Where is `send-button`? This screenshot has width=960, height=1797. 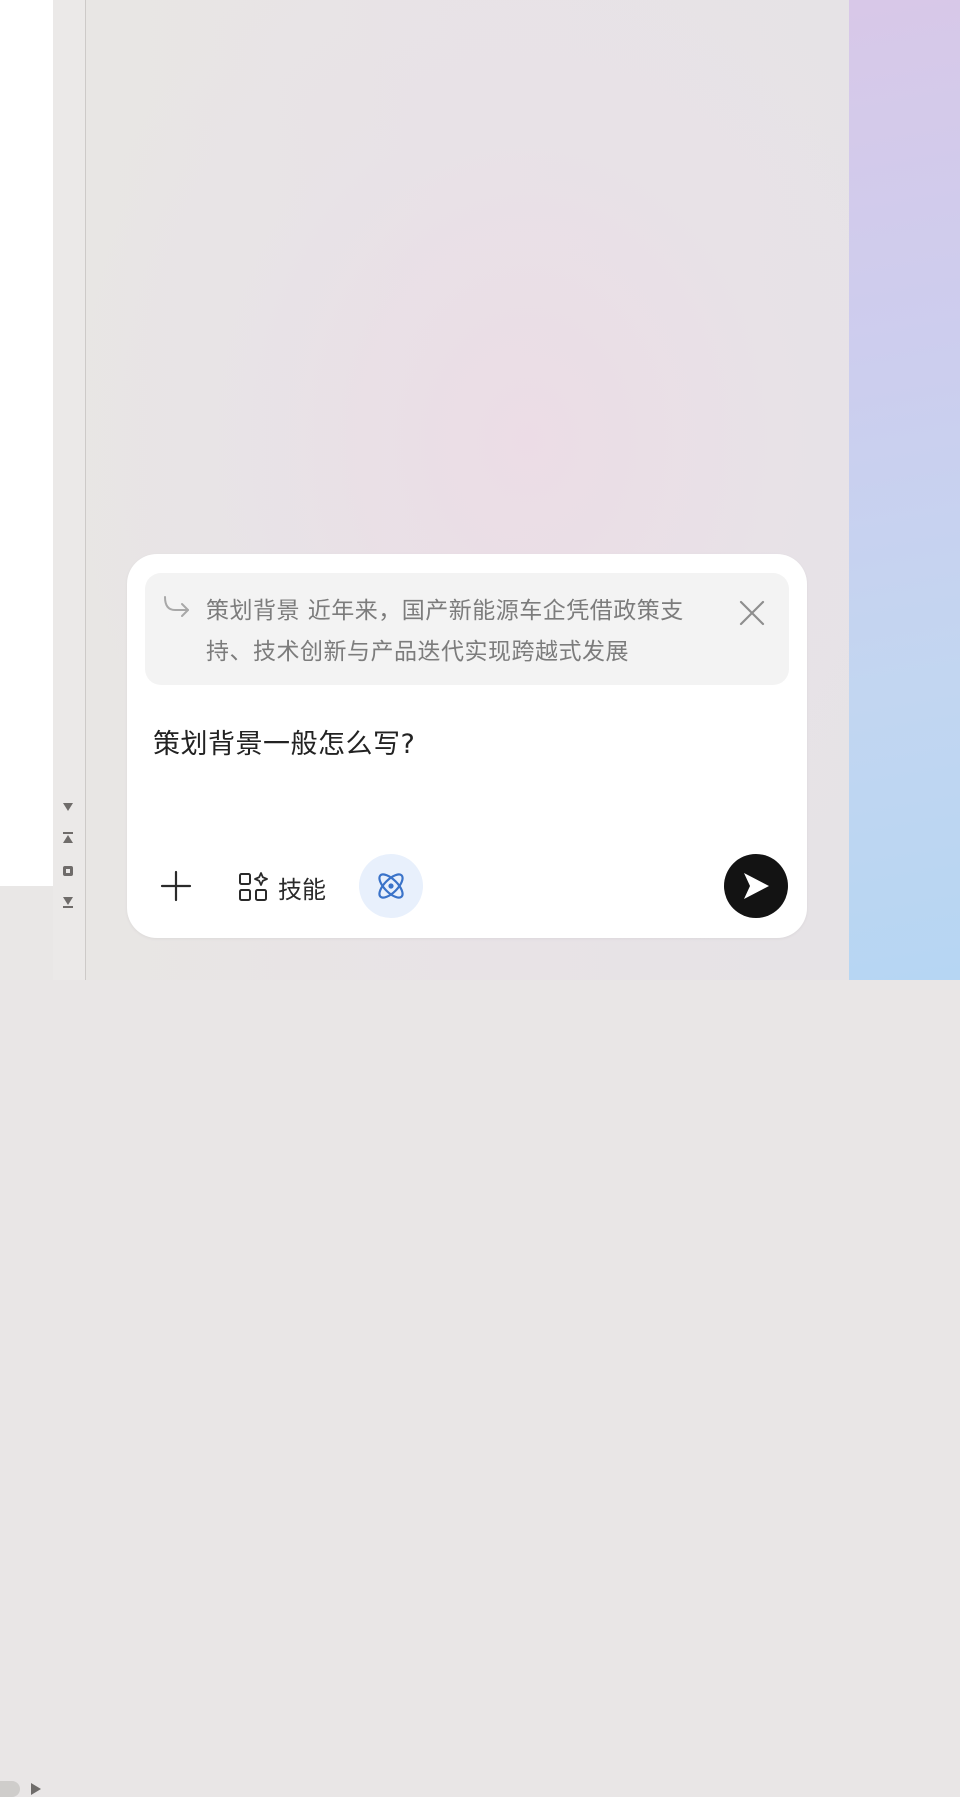 send-button is located at coordinates (756, 886).